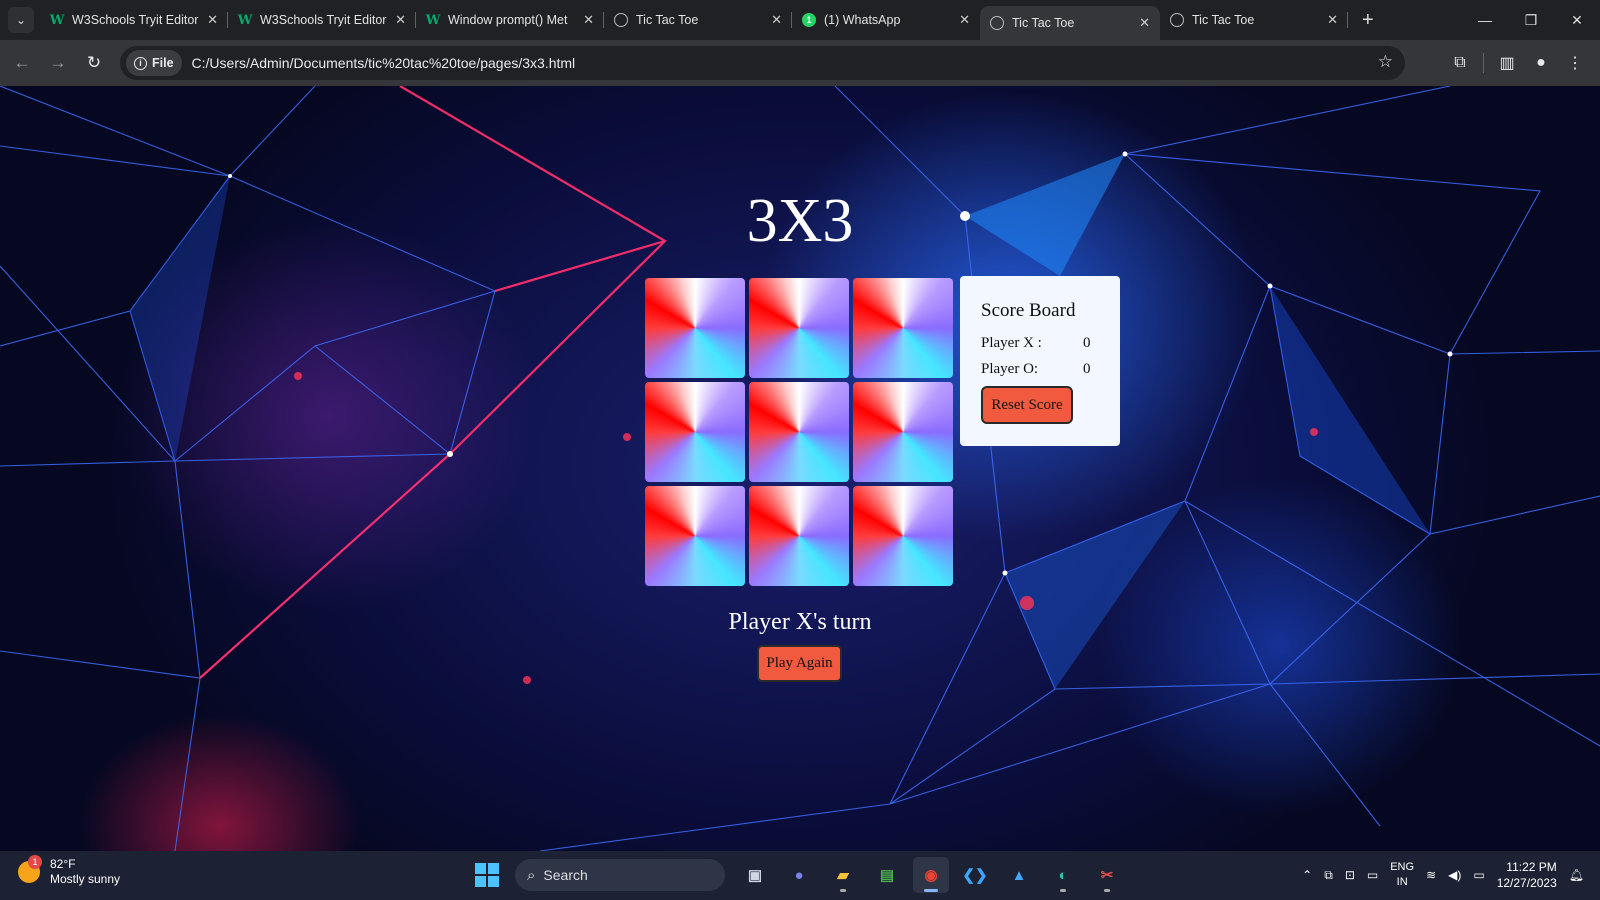 Image resolution: width=1600 pixels, height=900 pixels. What do you see at coordinates (1454, 875) in the screenshot?
I see `volume-icon: ◀)` at bounding box center [1454, 875].